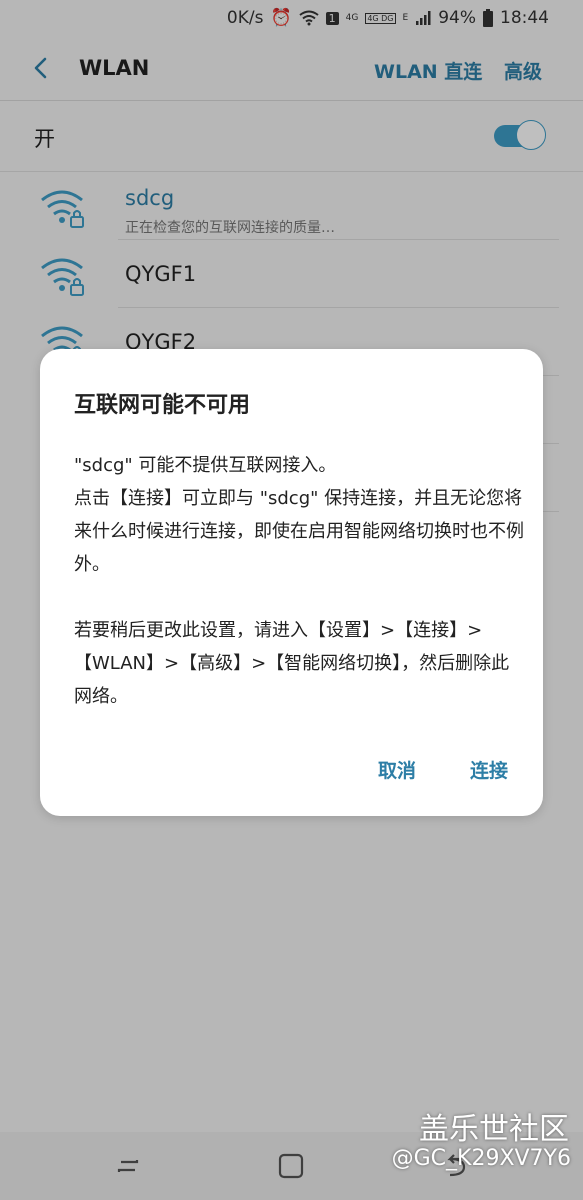  What do you see at coordinates (489, 769) in the screenshot?
I see `connect-button: 连接` at bounding box center [489, 769].